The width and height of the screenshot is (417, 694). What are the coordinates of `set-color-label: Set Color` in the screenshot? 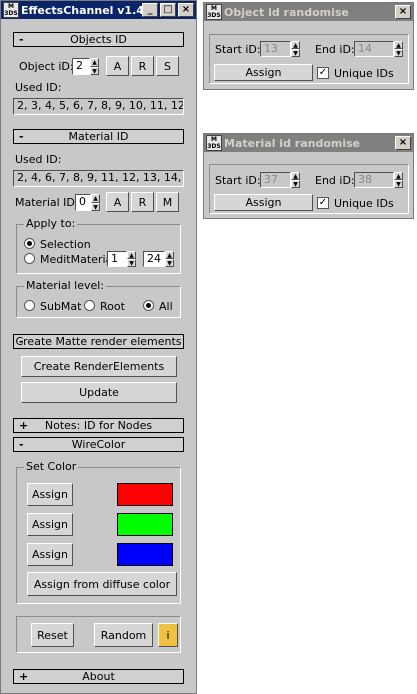 It's located at (51, 466).